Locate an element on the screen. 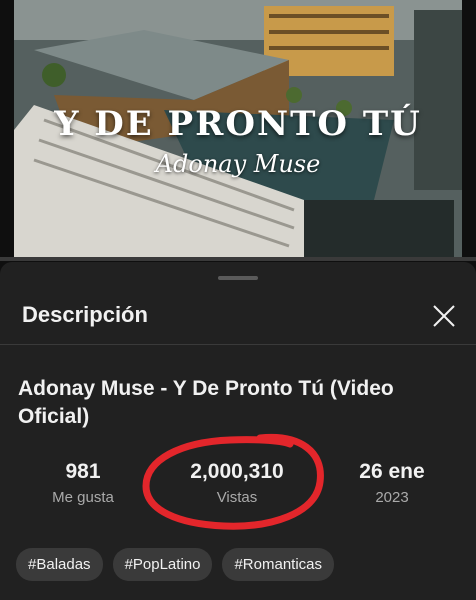 This screenshot has height=600, width=476. likes-stat: 981 Me gusta is located at coordinates (83, 482).